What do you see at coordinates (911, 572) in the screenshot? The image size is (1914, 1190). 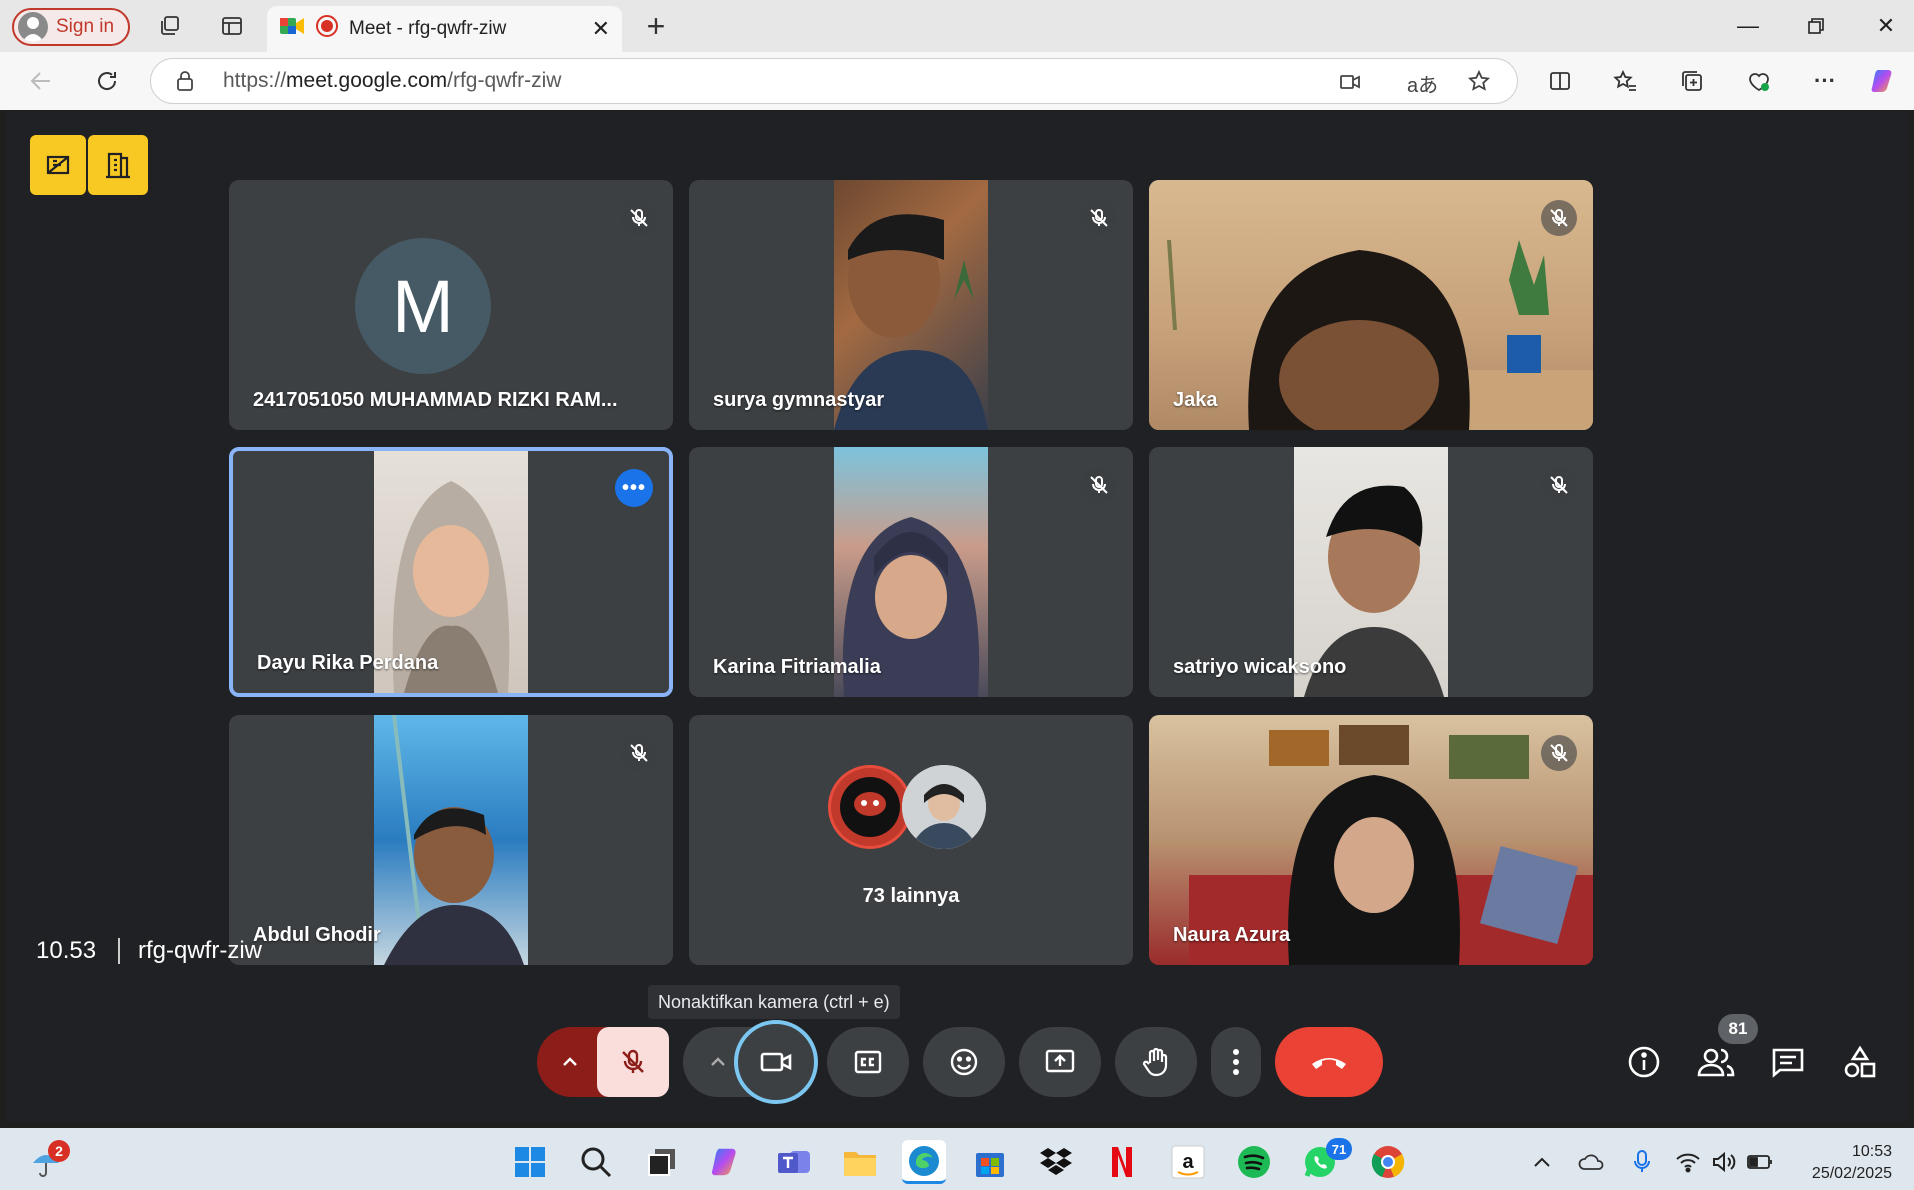 I see `participant-tile: Karina Fitriamalia` at bounding box center [911, 572].